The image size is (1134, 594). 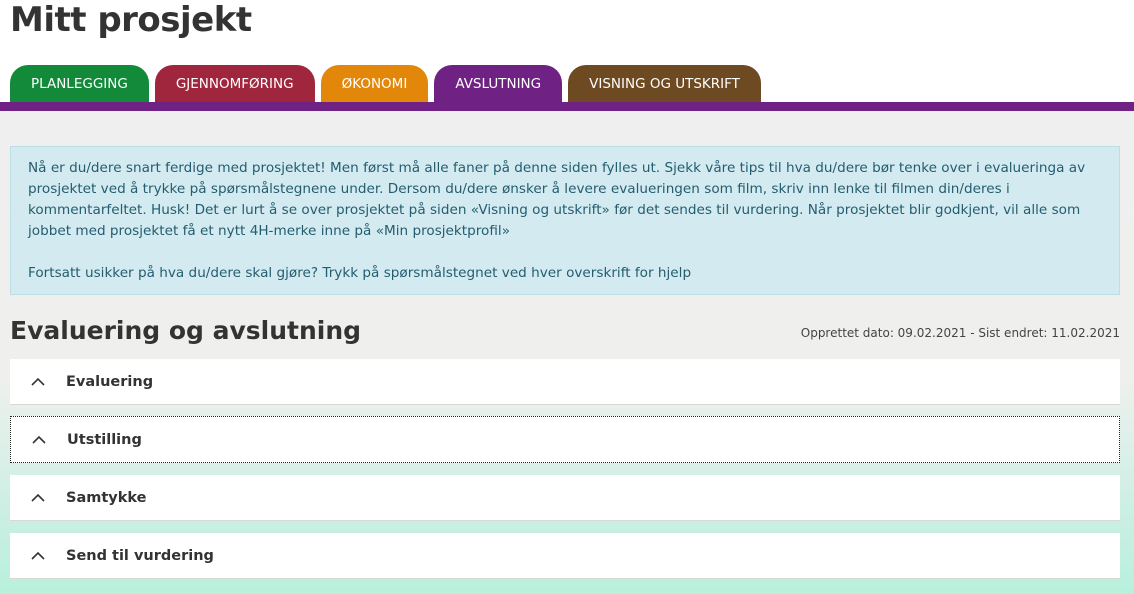 I want to click on tab-avslutning: AVSLUTNING, so click(x=498, y=83).